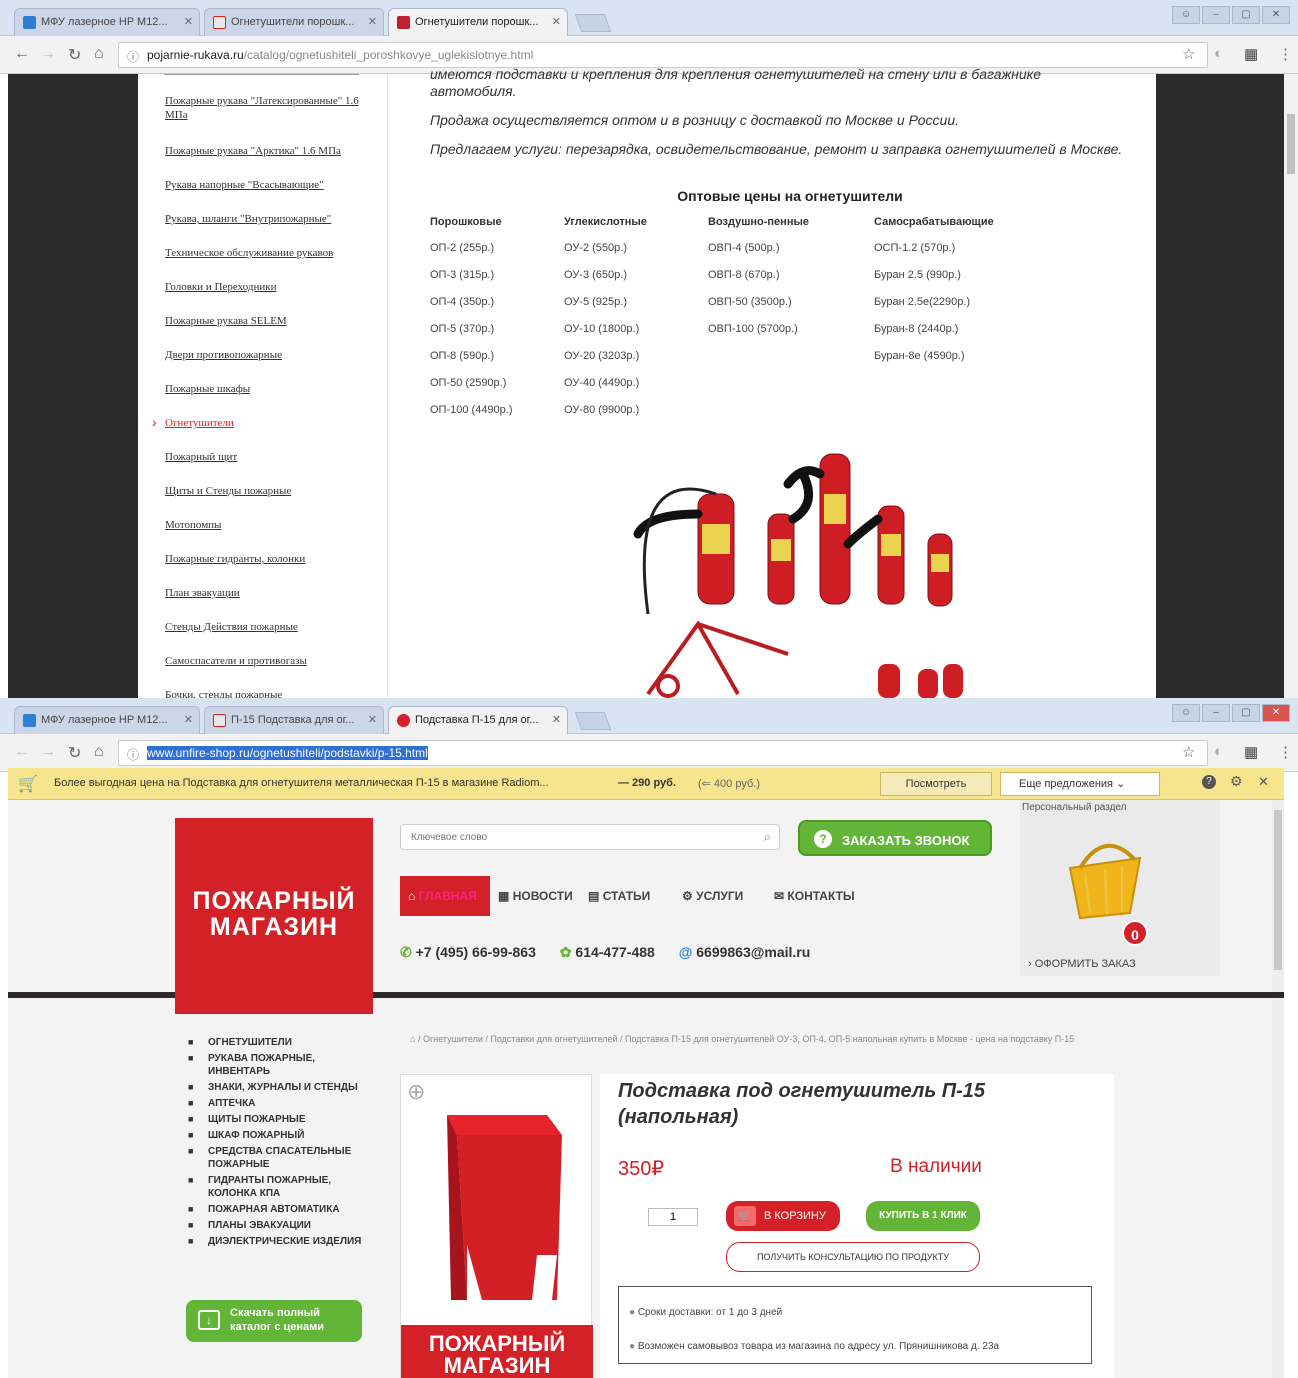  Describe the element at coordinates (270, 661) in the screenshot. I see `sidebar-item: Самоспасатели и противогазы` at that location.